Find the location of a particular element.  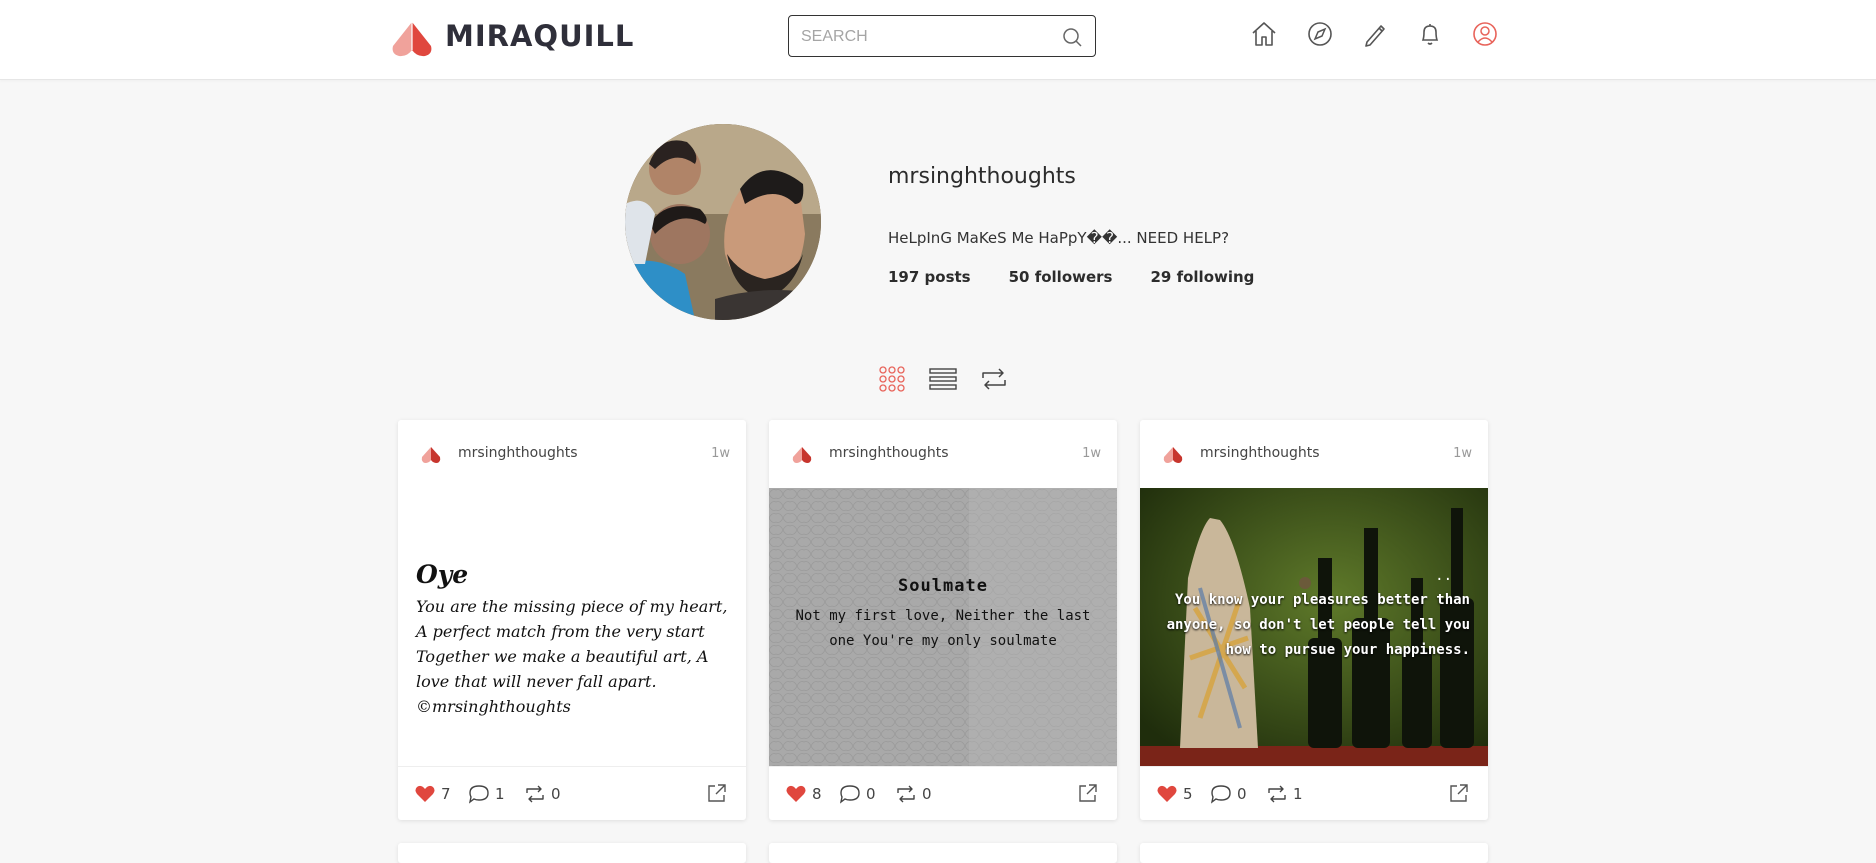

repost-count: 1 is located at coordinates (1298, 794).